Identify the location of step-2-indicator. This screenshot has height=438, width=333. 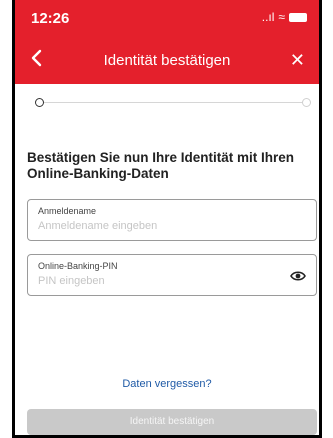
(306, 102).